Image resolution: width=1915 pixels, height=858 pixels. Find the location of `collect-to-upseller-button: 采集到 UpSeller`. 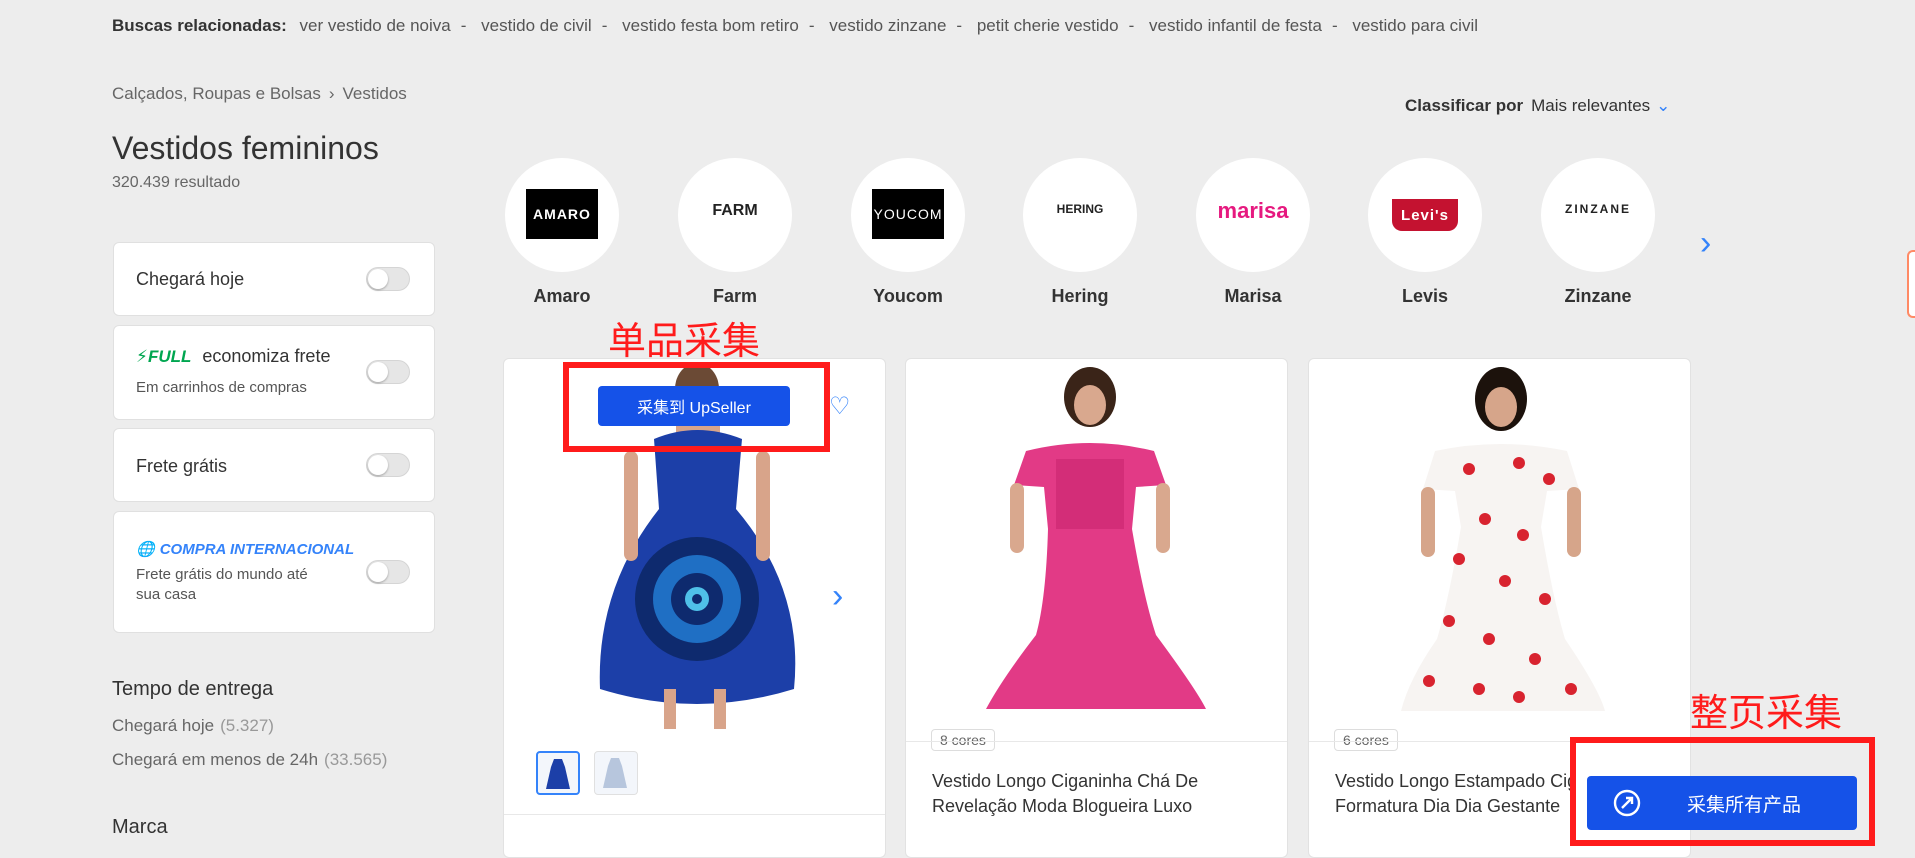

collect-to-upseller-button: 采集到 UpSeller is located at coordinates (694, 406).